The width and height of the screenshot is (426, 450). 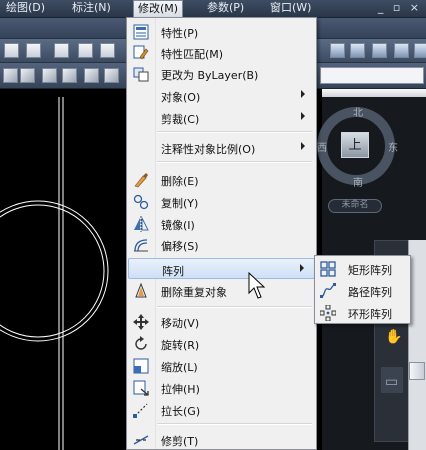 What do you see at coordinates (91, 8) in the screenshot?
I see `menu-dimension: 标注(N)` at bounding box center [91, 8].